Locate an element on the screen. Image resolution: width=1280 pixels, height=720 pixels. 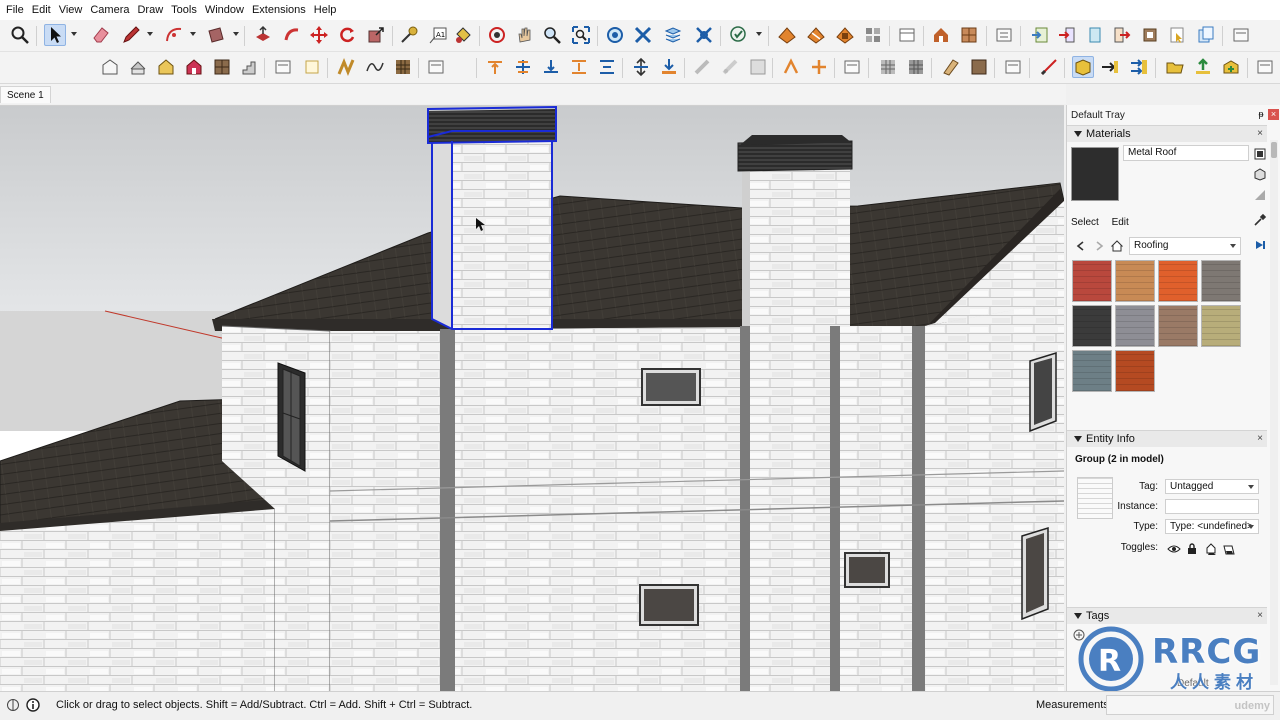
grid-b-icon is located at coordinates (916, 67).